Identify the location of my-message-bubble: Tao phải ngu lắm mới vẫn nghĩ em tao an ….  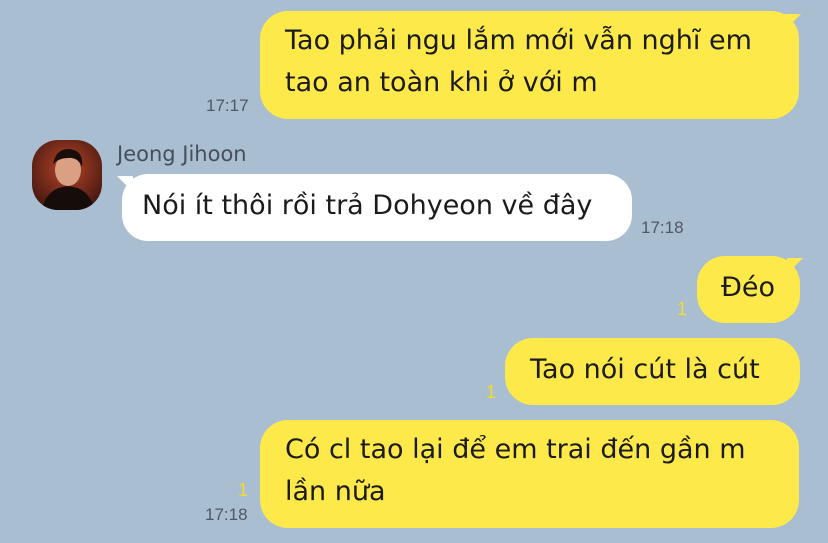
(529, 65).